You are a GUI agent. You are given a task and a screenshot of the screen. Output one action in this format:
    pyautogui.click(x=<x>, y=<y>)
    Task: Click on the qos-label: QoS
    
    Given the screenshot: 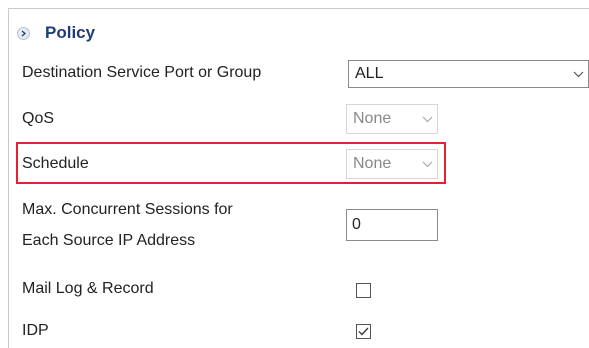 What is the action you would take?
    pyautogui.click(x=38, y=118)
    